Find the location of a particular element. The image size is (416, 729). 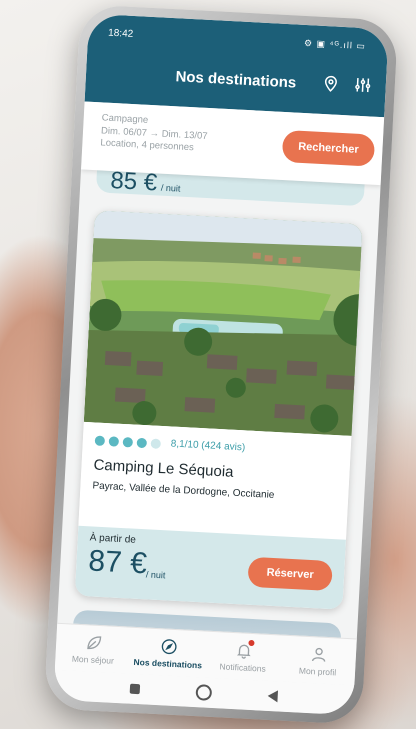

tab-mon-profil: Mon profil is located at coordinates (317, 661).